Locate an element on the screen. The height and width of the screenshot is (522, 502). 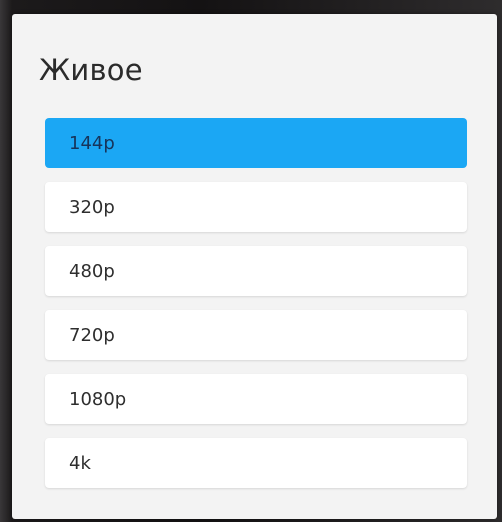
quality-option-label: 1080p is located at coordinates (98, 399).